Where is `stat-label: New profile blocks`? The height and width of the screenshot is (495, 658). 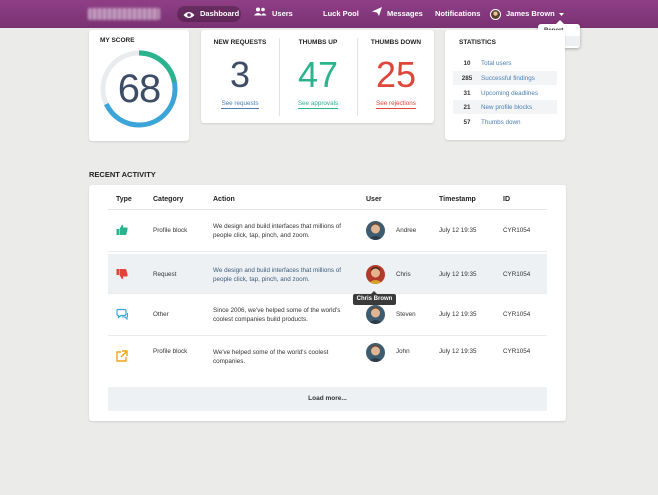 stat-label: New profile blocks is located at coordinates (507, 107).